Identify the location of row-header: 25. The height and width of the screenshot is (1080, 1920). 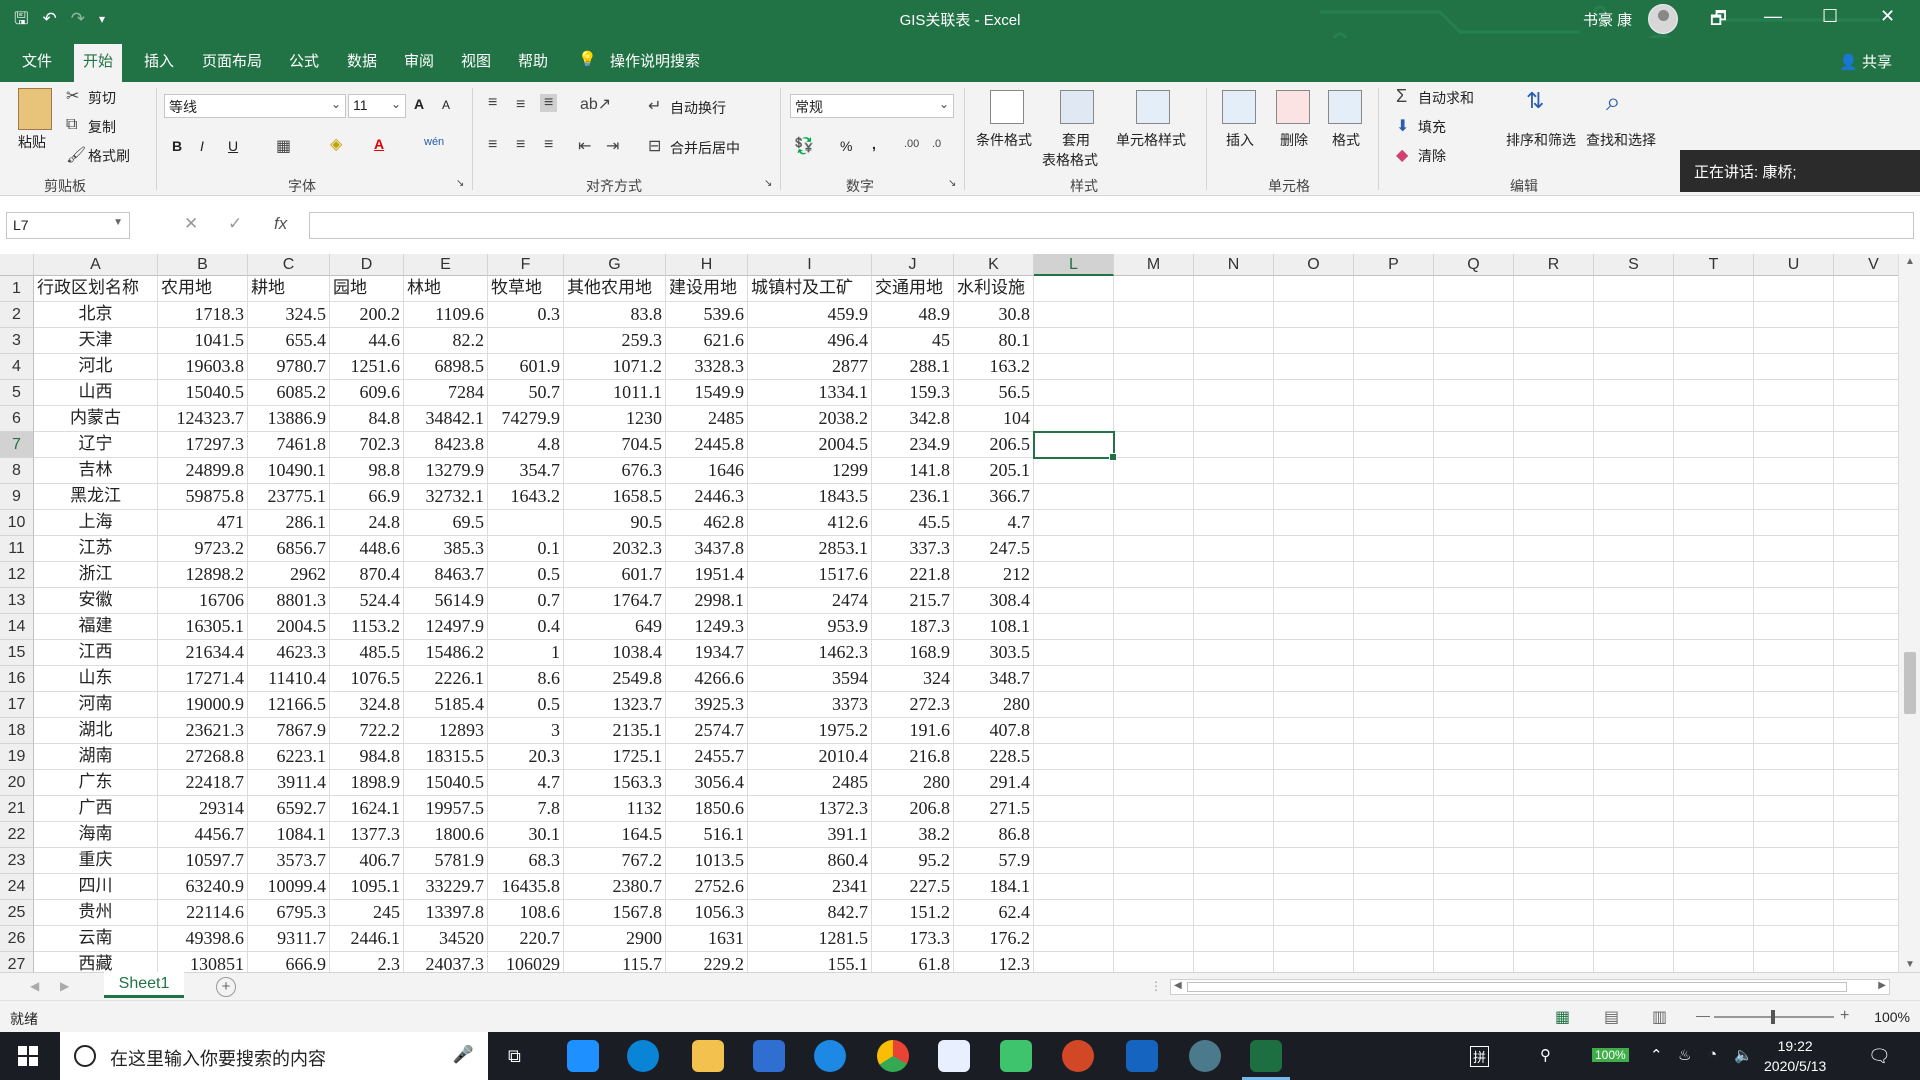
(17, 913).